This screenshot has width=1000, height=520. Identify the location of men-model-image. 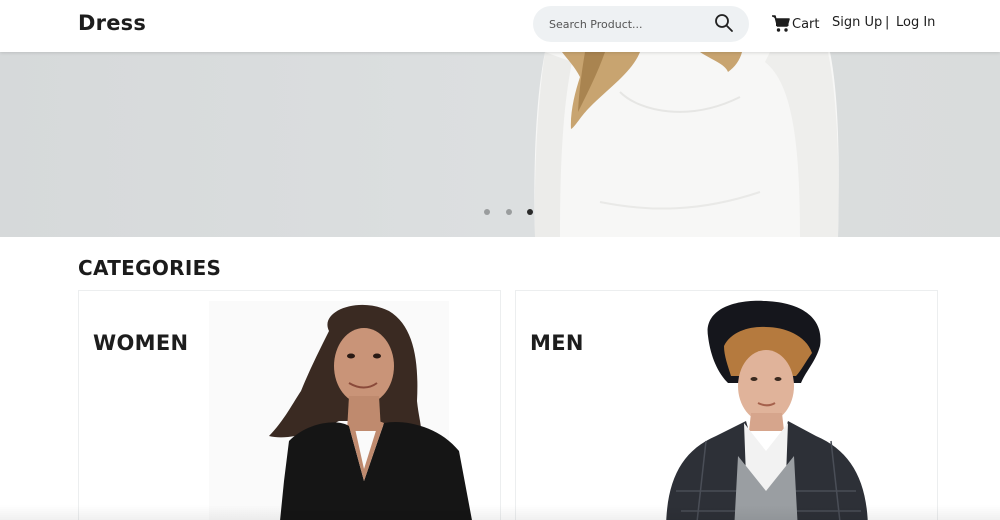
(767, 410).